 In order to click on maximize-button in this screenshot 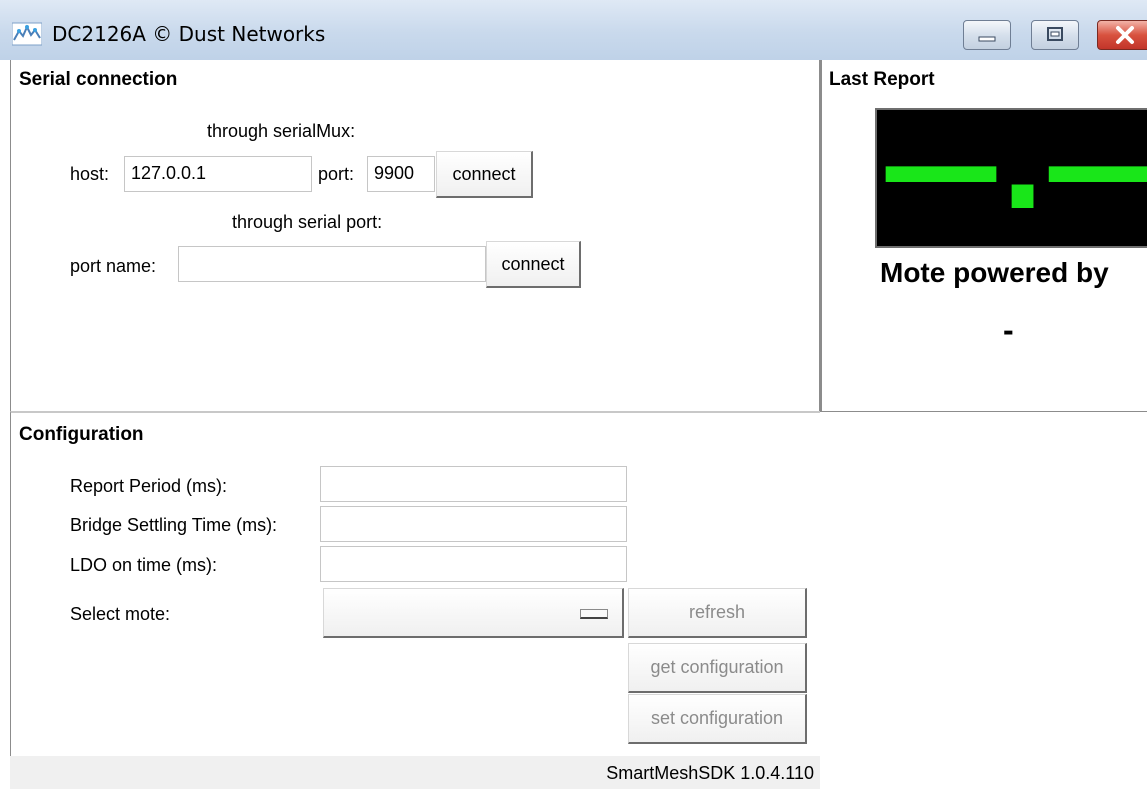, I will do `click(1055, 35)`.